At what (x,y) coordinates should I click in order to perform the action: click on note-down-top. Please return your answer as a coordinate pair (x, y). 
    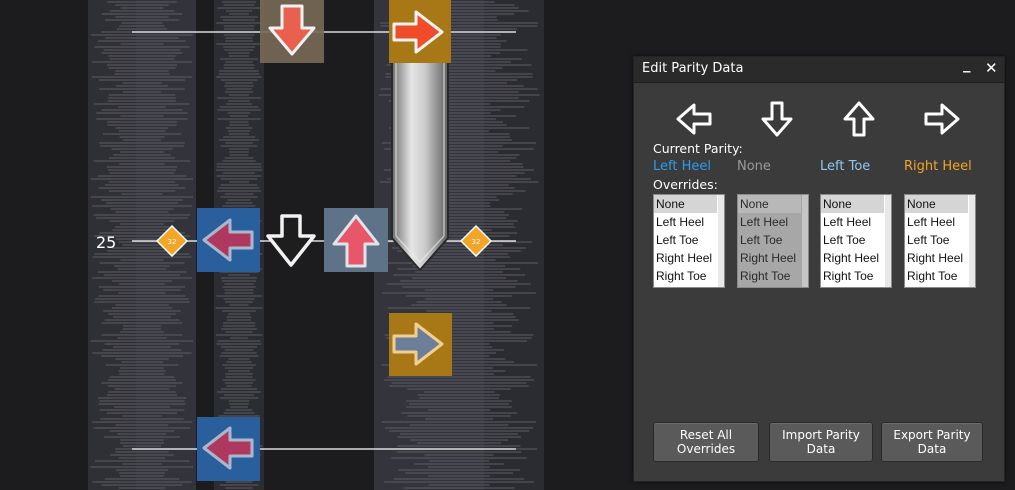
    Looking at the image, I should click on (292, 31).